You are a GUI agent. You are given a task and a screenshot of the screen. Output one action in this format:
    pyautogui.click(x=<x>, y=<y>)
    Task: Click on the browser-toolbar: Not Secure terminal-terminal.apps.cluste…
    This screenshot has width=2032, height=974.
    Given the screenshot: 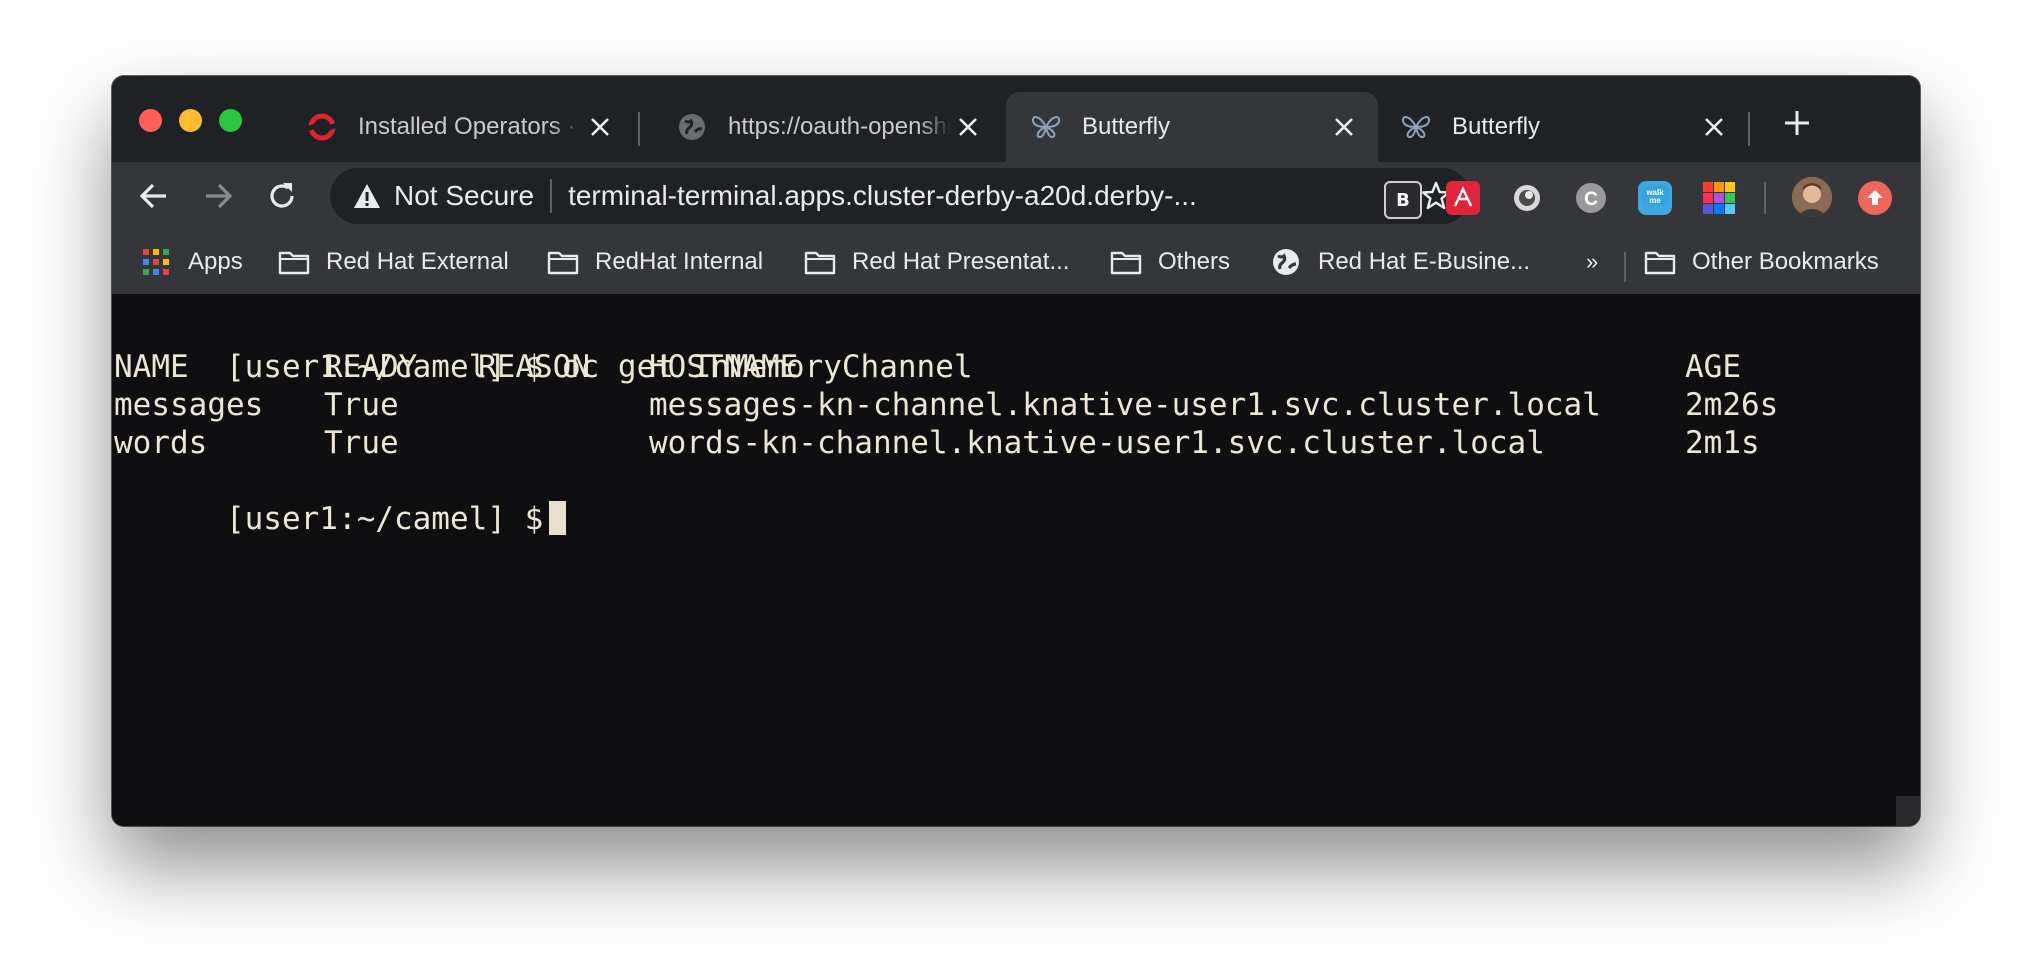 What is the action you would take?
    pyautogui.click(x=1016, y=196)
    